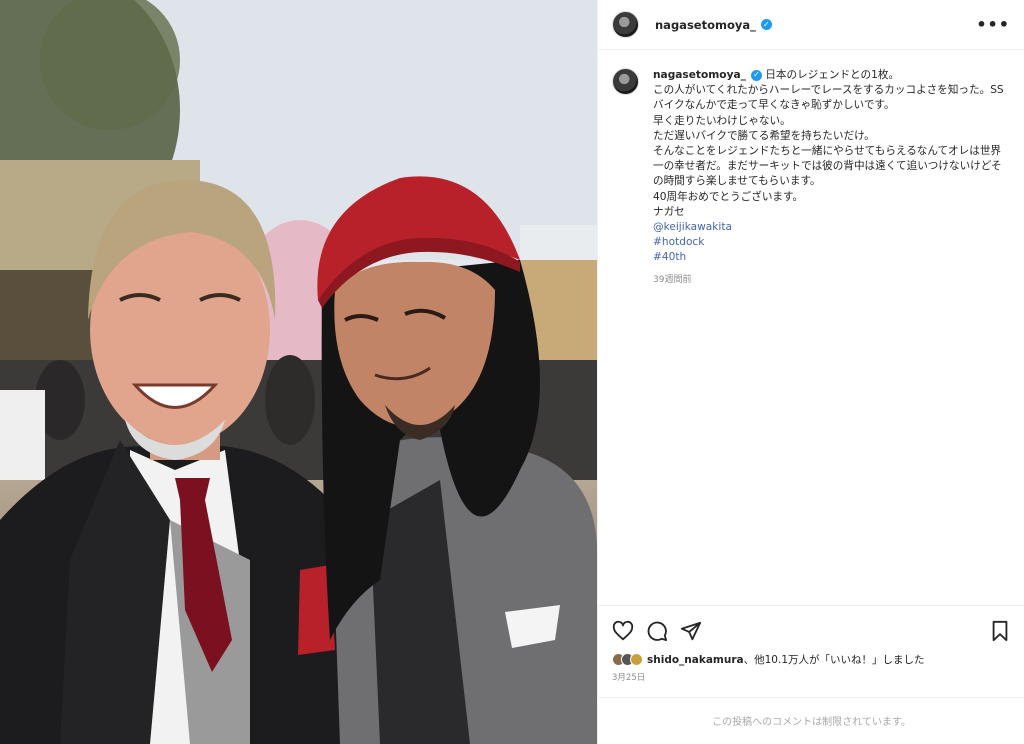 The image size is (1024, 744). What do you see at coordinates (811, 25) in the screenshot?
I see `post-header: nagasetomoya_ ✓ •••` at bounding box center [811, 25].